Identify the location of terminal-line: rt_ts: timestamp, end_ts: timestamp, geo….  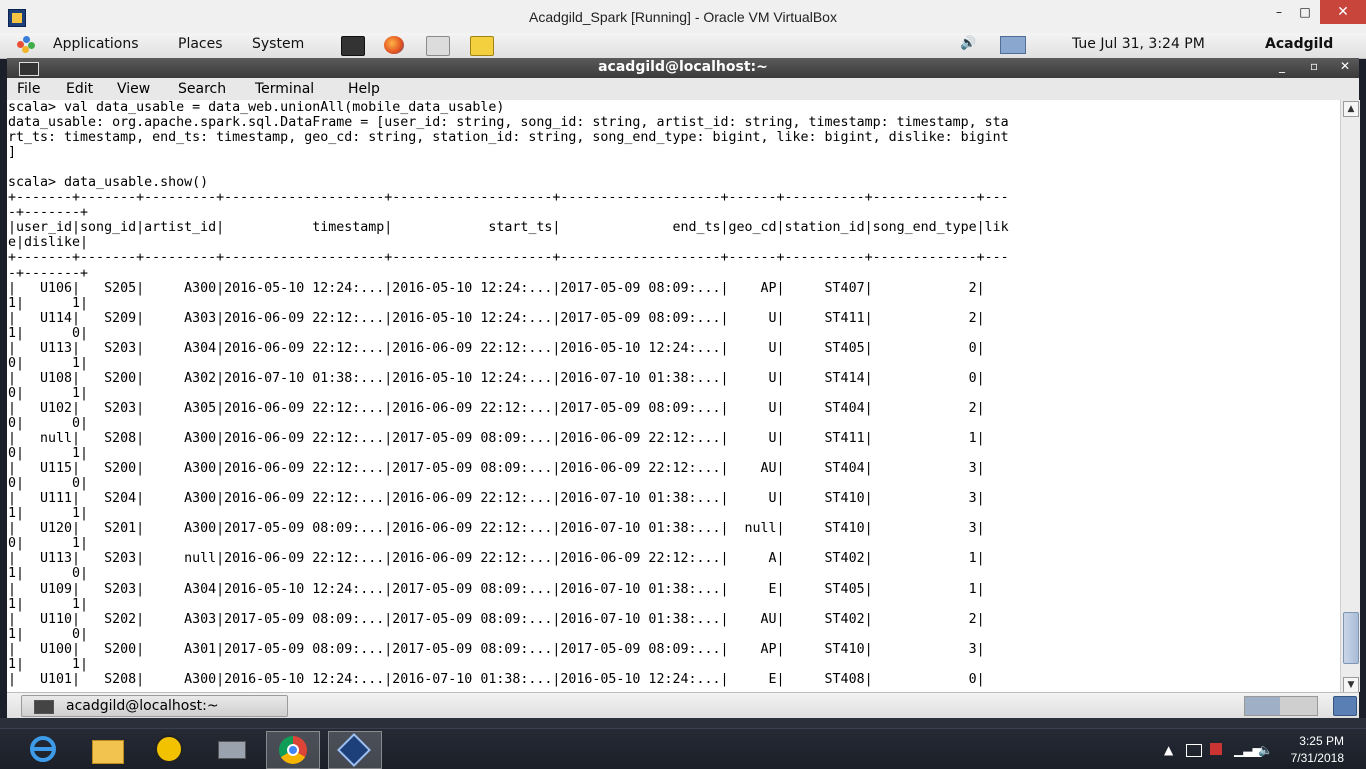
(508, 138).